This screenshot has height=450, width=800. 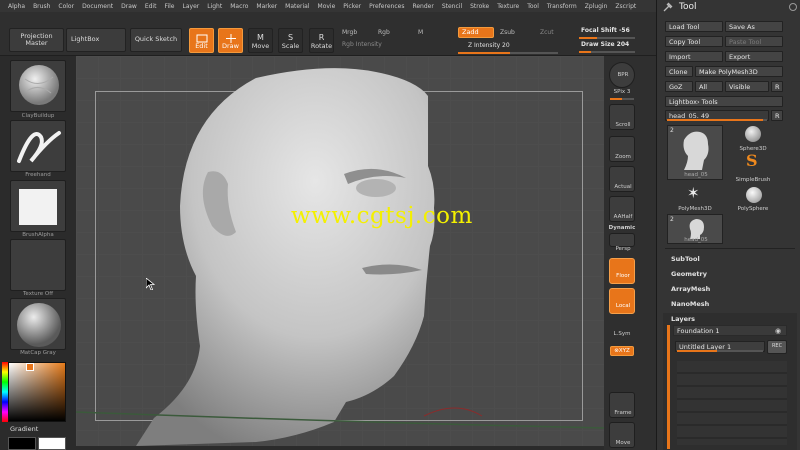 What do you see at coordinates (52, 443) in the screenshot?
I see `secondary-color-swatch` at bounding box center [52, 443].